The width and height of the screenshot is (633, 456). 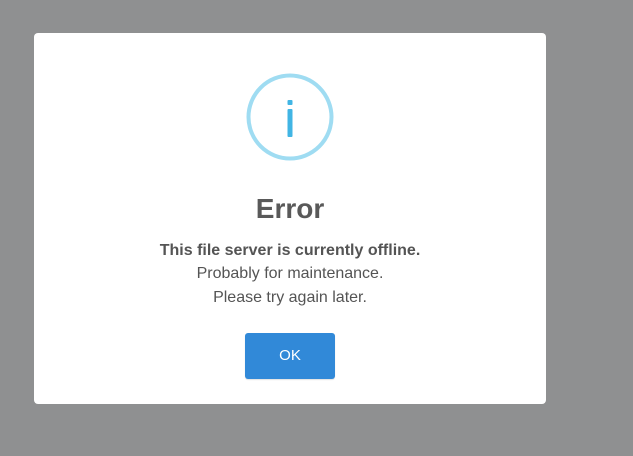 What do you see at coordinates (290, 297) in the screenshot?
I see `dialog-message-line: Please try again later.` at bounding box center [290, 297].